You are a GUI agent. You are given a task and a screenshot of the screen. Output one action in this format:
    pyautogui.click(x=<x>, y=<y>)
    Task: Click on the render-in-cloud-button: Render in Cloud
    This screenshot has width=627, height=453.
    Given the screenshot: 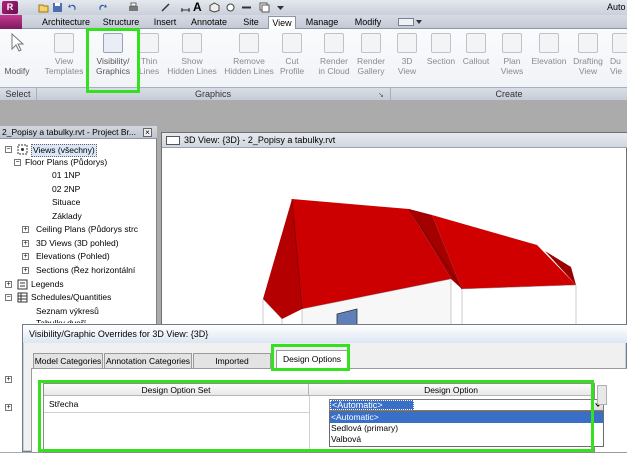 What is the action you would take?
    pyautogui.click(x=334, y=59)
    